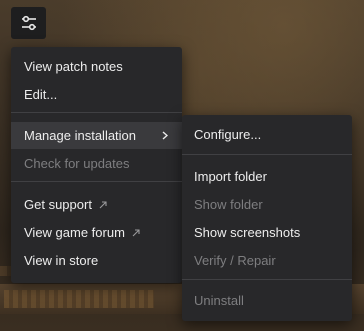  I want to click on menu-item-check-for-updates: Check for updates, so click(96, 163).